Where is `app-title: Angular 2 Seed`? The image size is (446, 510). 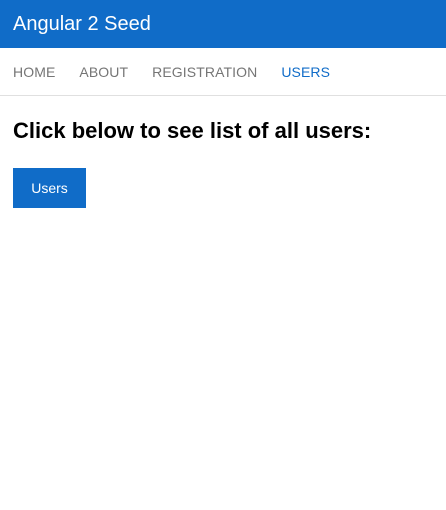
app-title: Angular 2 Seed is located at coordinates (82, 23).